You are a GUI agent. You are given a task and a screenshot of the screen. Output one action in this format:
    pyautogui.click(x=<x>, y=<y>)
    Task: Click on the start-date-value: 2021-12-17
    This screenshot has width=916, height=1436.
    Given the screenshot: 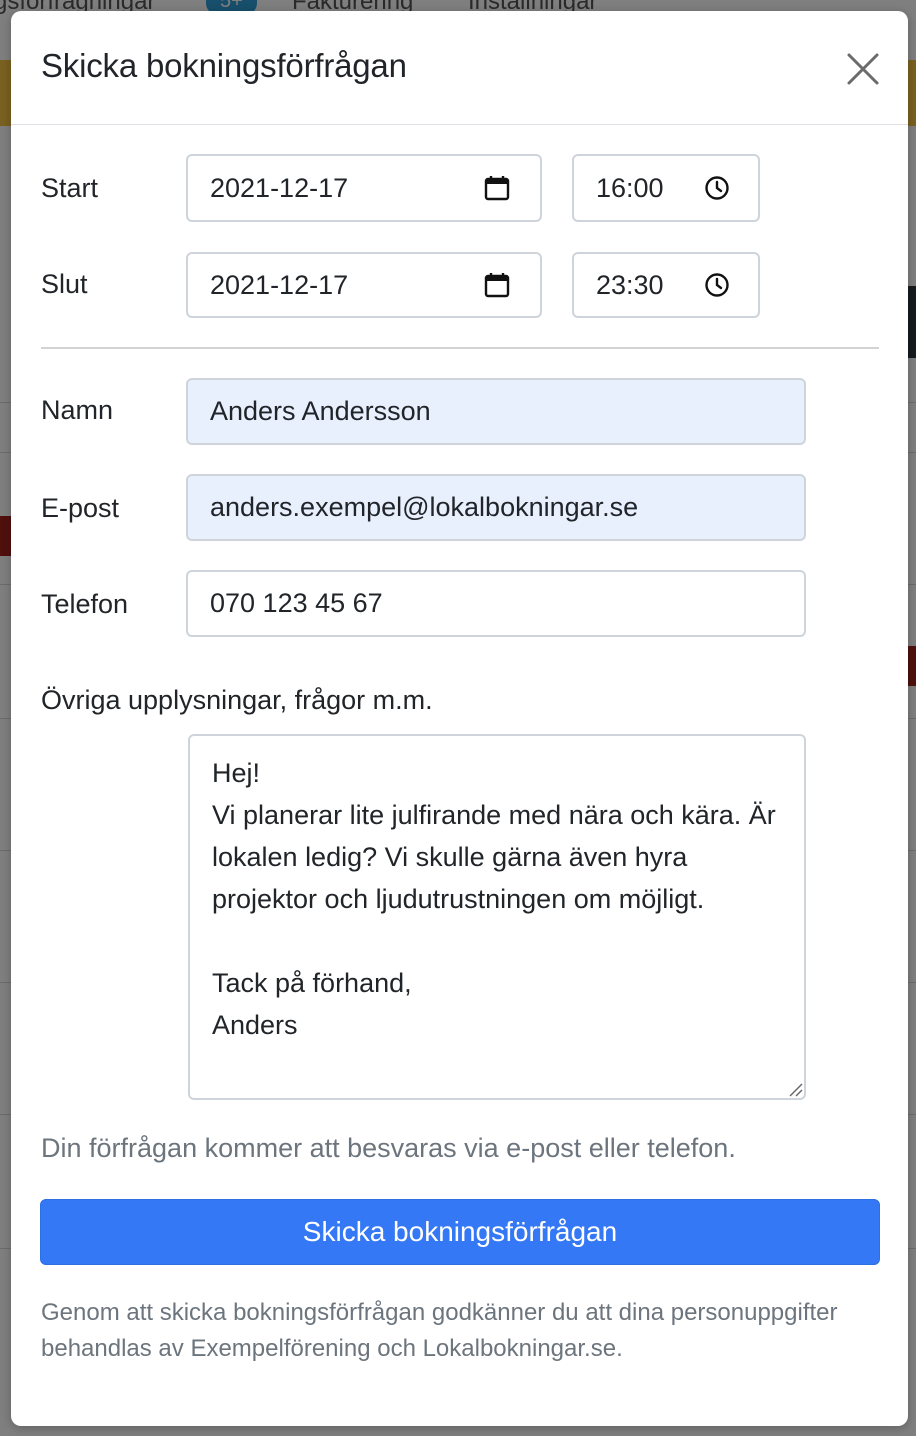 What is the action you would take?
    pyautogui.click(x=279, y=187)
    